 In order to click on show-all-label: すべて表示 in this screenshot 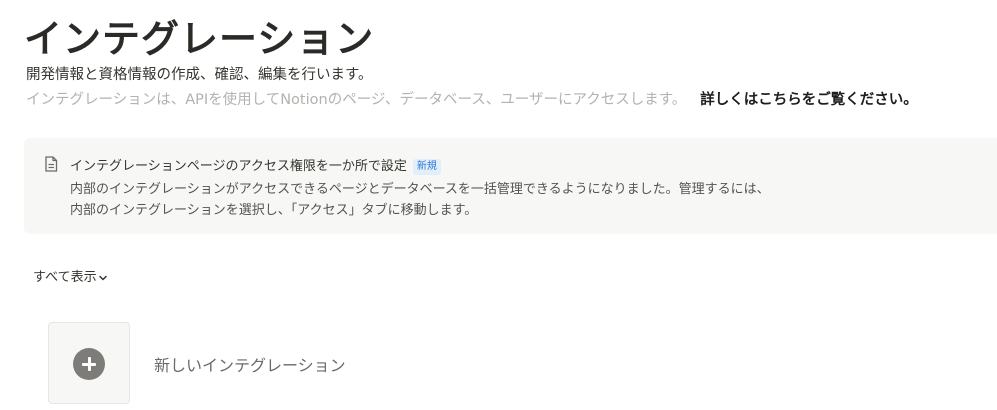, I will do `click(65, 277)`.